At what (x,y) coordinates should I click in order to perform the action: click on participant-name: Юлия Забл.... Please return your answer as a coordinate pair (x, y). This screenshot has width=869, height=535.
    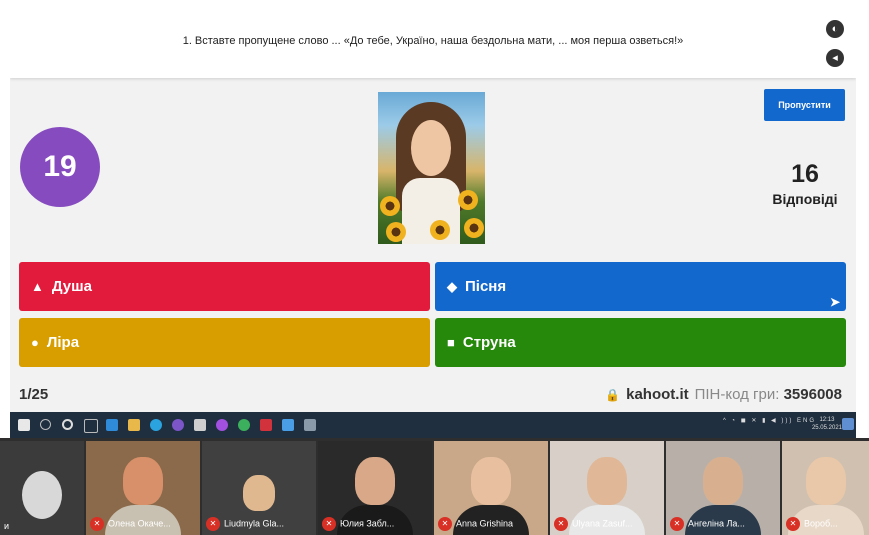
    Looking at the image, I should click on (367, 523).